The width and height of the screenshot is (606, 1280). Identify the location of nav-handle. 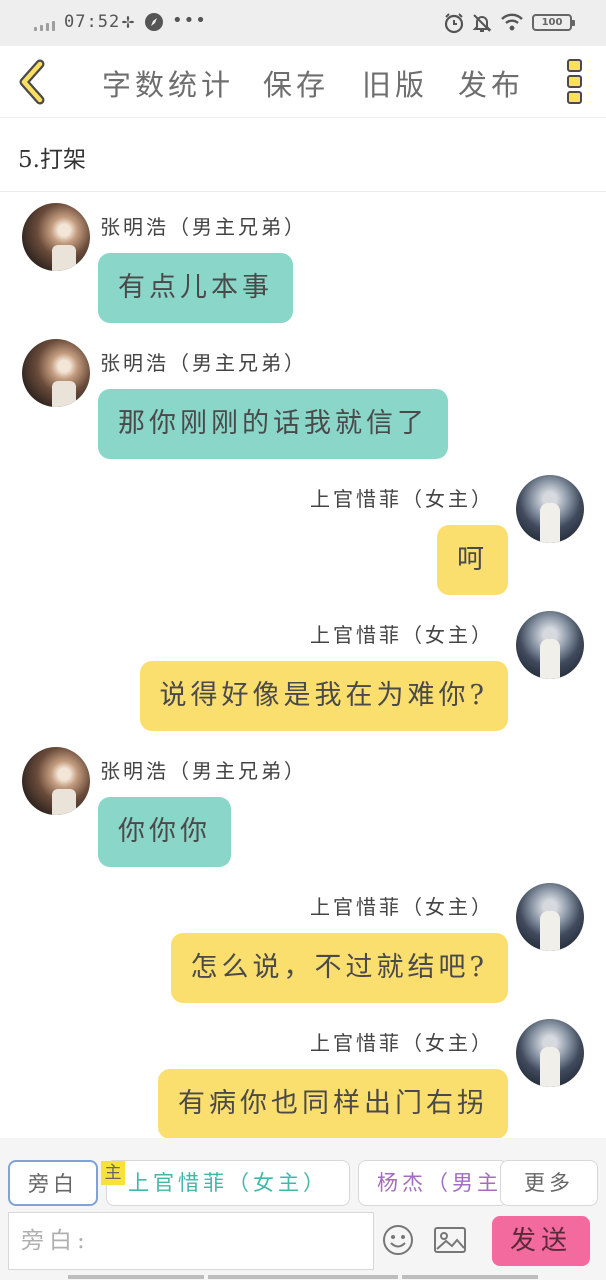
(303, 1277).